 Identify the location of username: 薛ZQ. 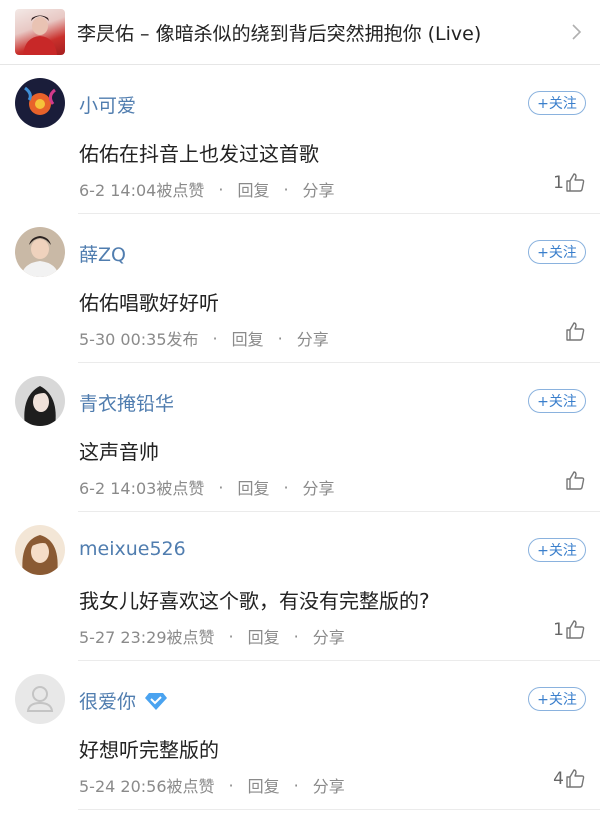
(102, 253).